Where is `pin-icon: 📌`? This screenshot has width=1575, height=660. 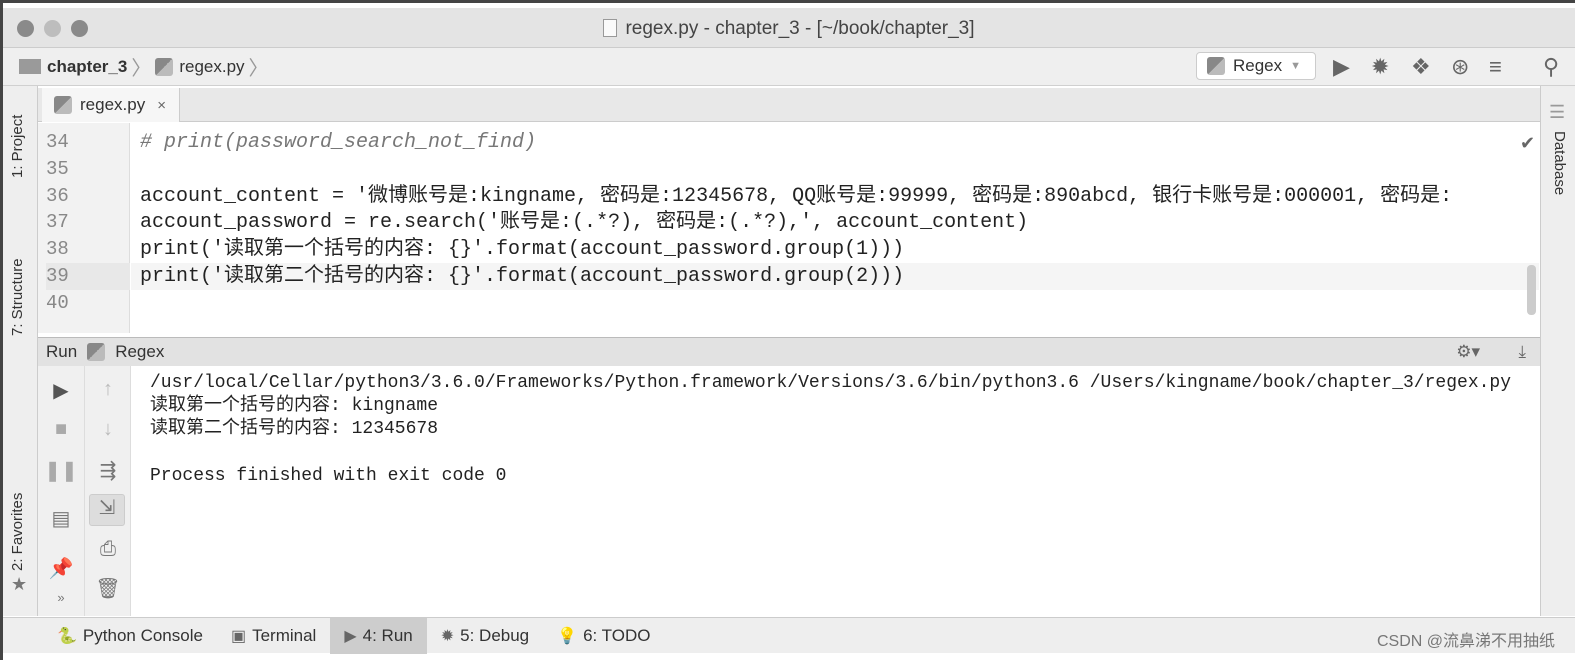 pin-icon: 📌 is located at coordinates (61, 568).